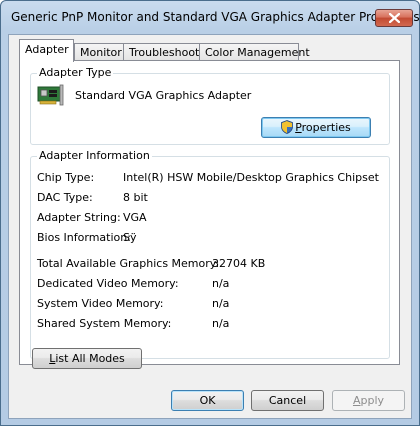 This screenshot has height=426, width=420. What do you see at coordinates (135, 197) in the screenshot?
I see `dac-type-value: 8 bit` at bounding box center [135, 197].